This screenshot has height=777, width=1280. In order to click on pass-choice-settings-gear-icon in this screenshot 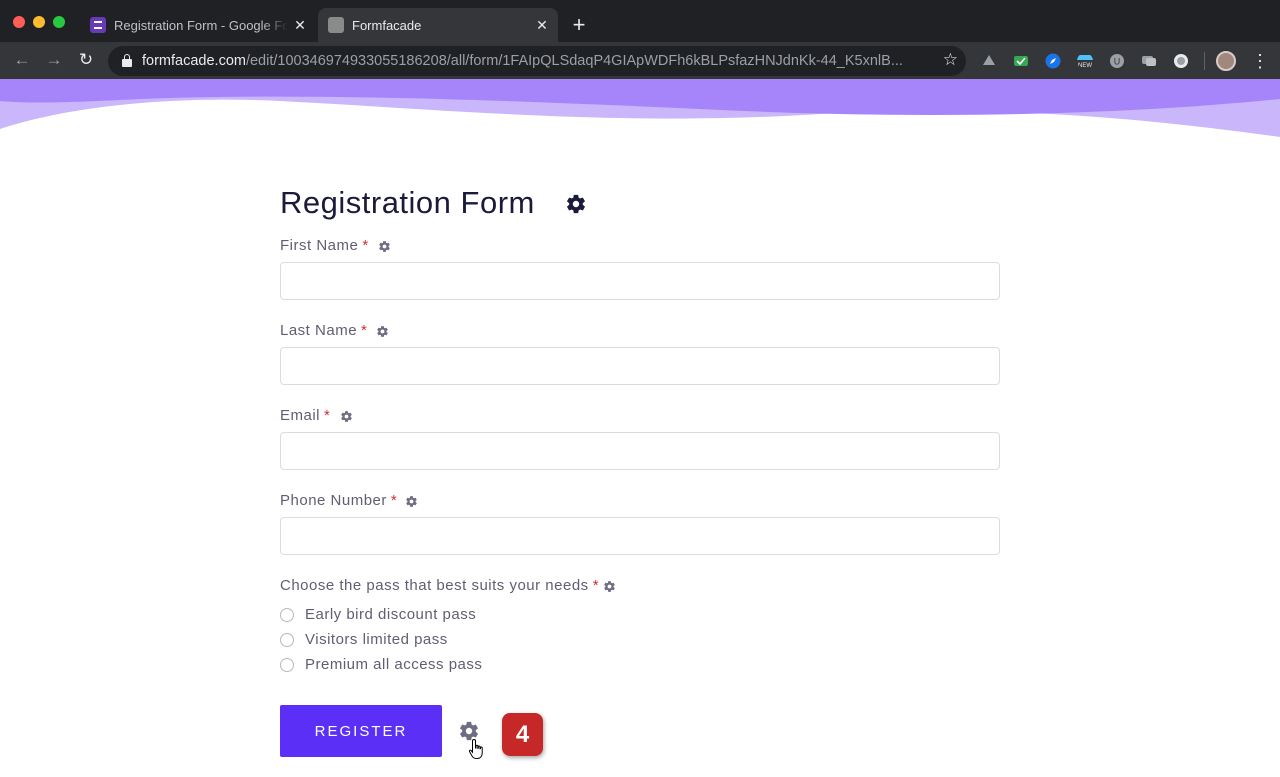, I will do `click(609, 586)`.